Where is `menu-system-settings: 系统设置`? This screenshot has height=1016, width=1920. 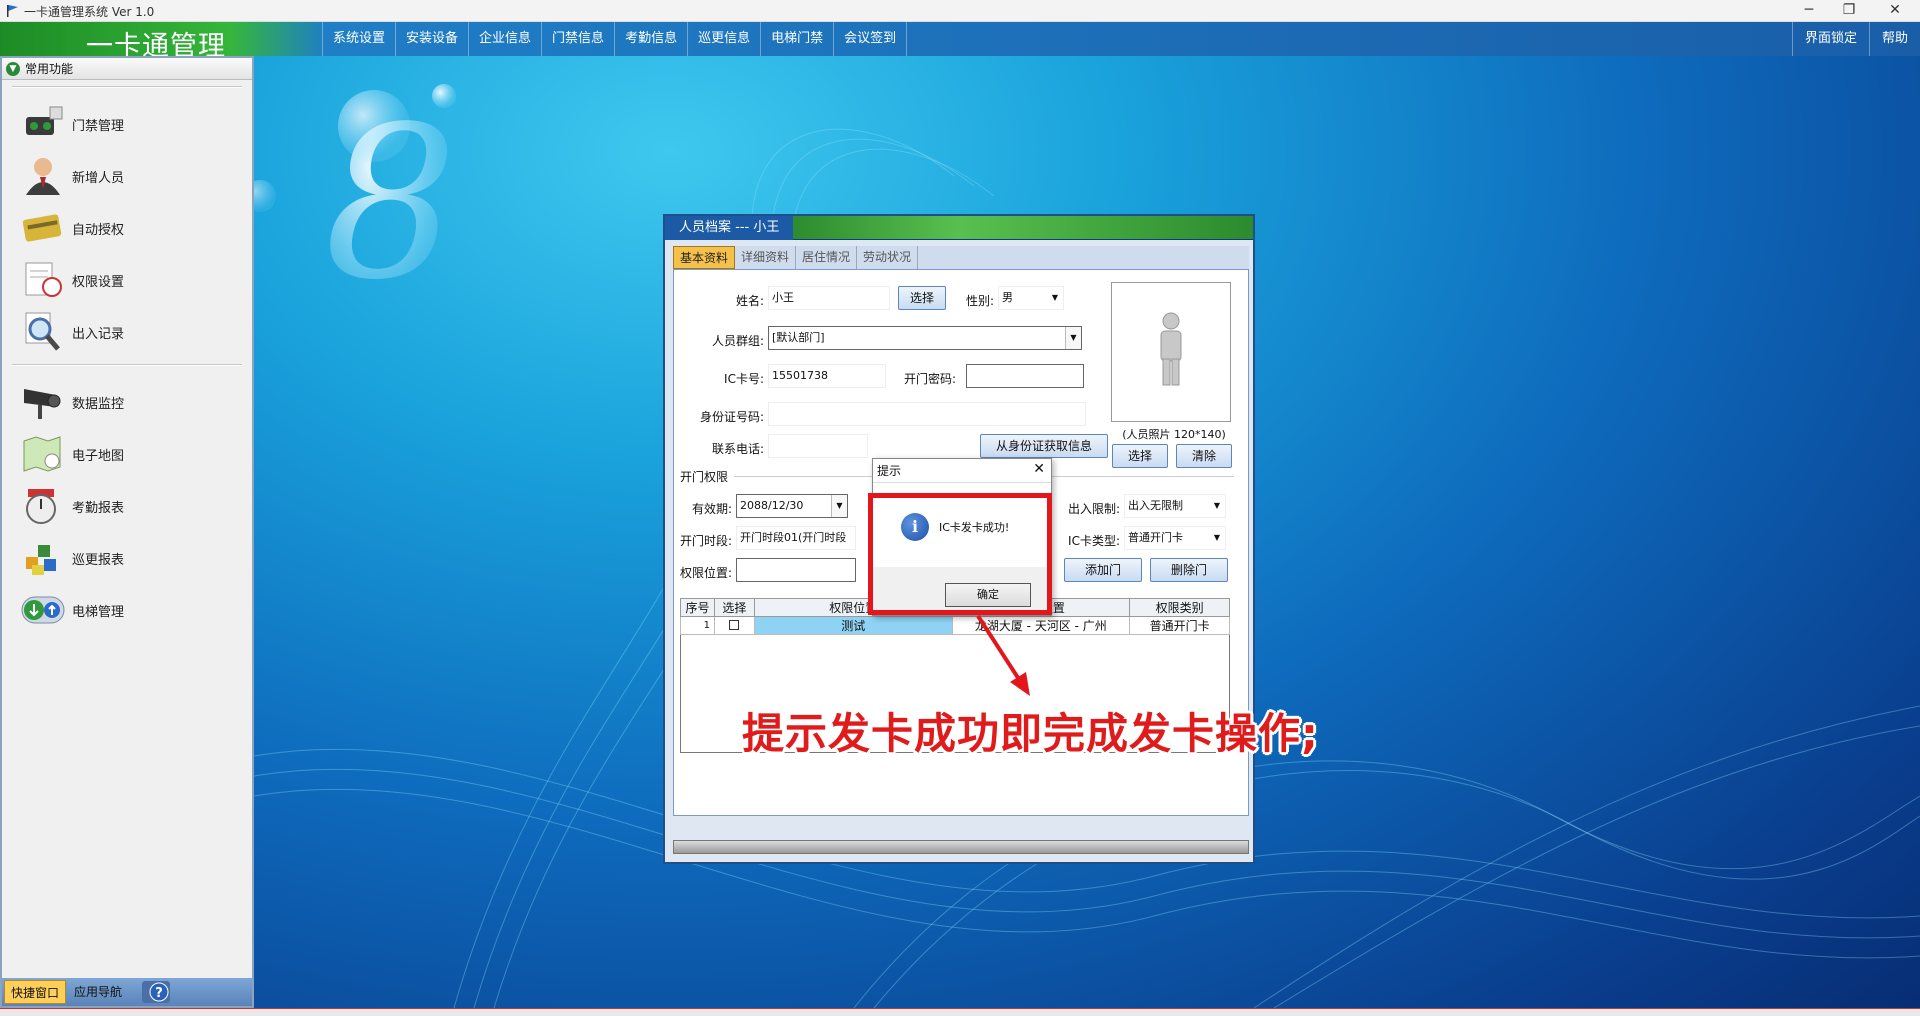 menu-system-settings: 系统设置 is located at coordinates (359, 39).